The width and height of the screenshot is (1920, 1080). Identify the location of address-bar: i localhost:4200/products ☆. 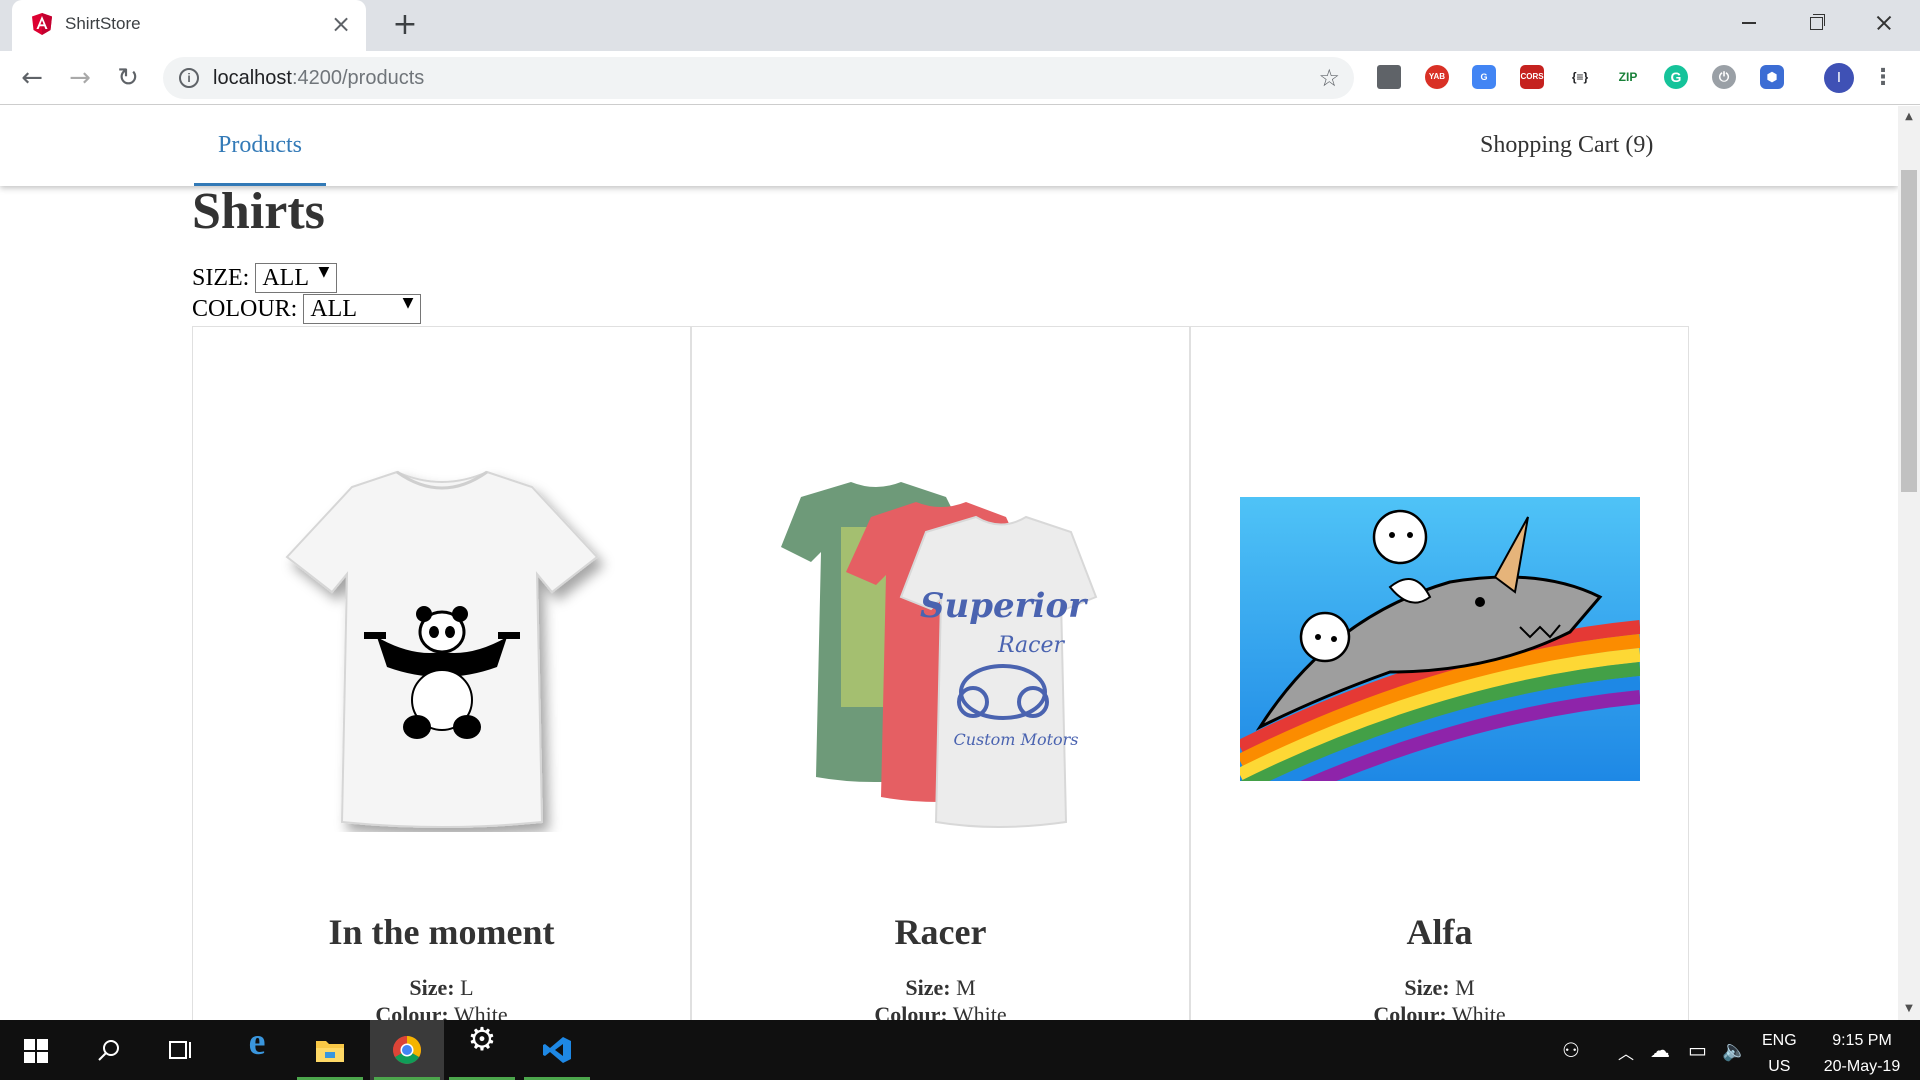
(758, 78).